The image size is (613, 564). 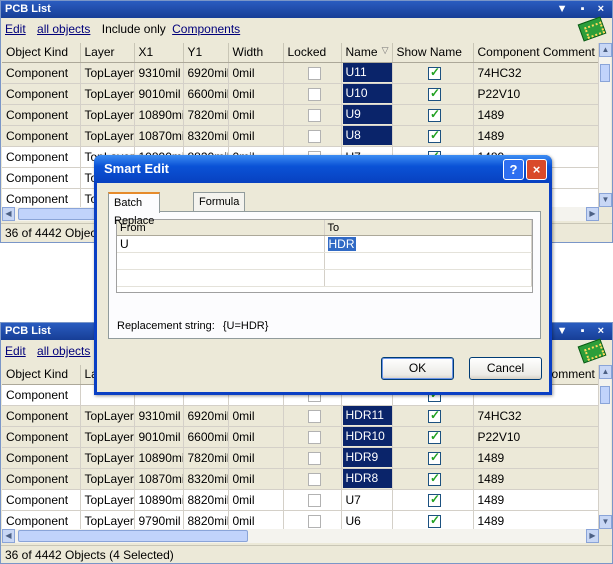 What do you see at coordinates (605, 125) in the screenshot?
I see `vertical-scrollbar: ▲ ▼` at bounding box center [605, 125].